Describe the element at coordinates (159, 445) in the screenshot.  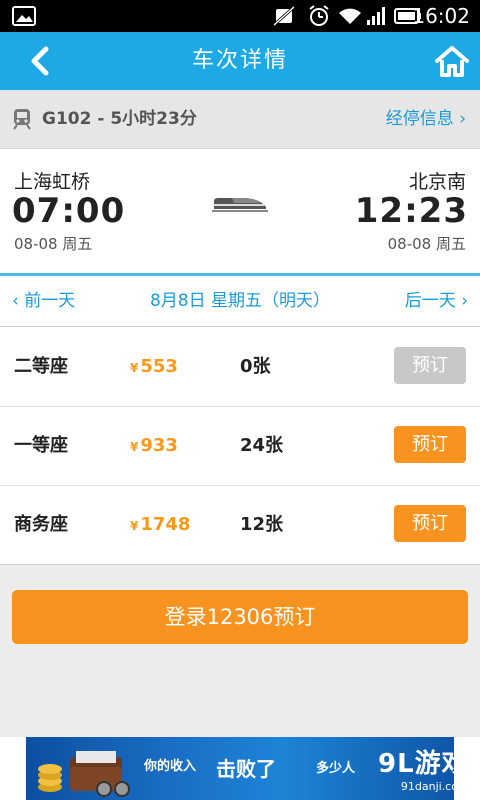
I see `seat-price-value: 933` at that location.